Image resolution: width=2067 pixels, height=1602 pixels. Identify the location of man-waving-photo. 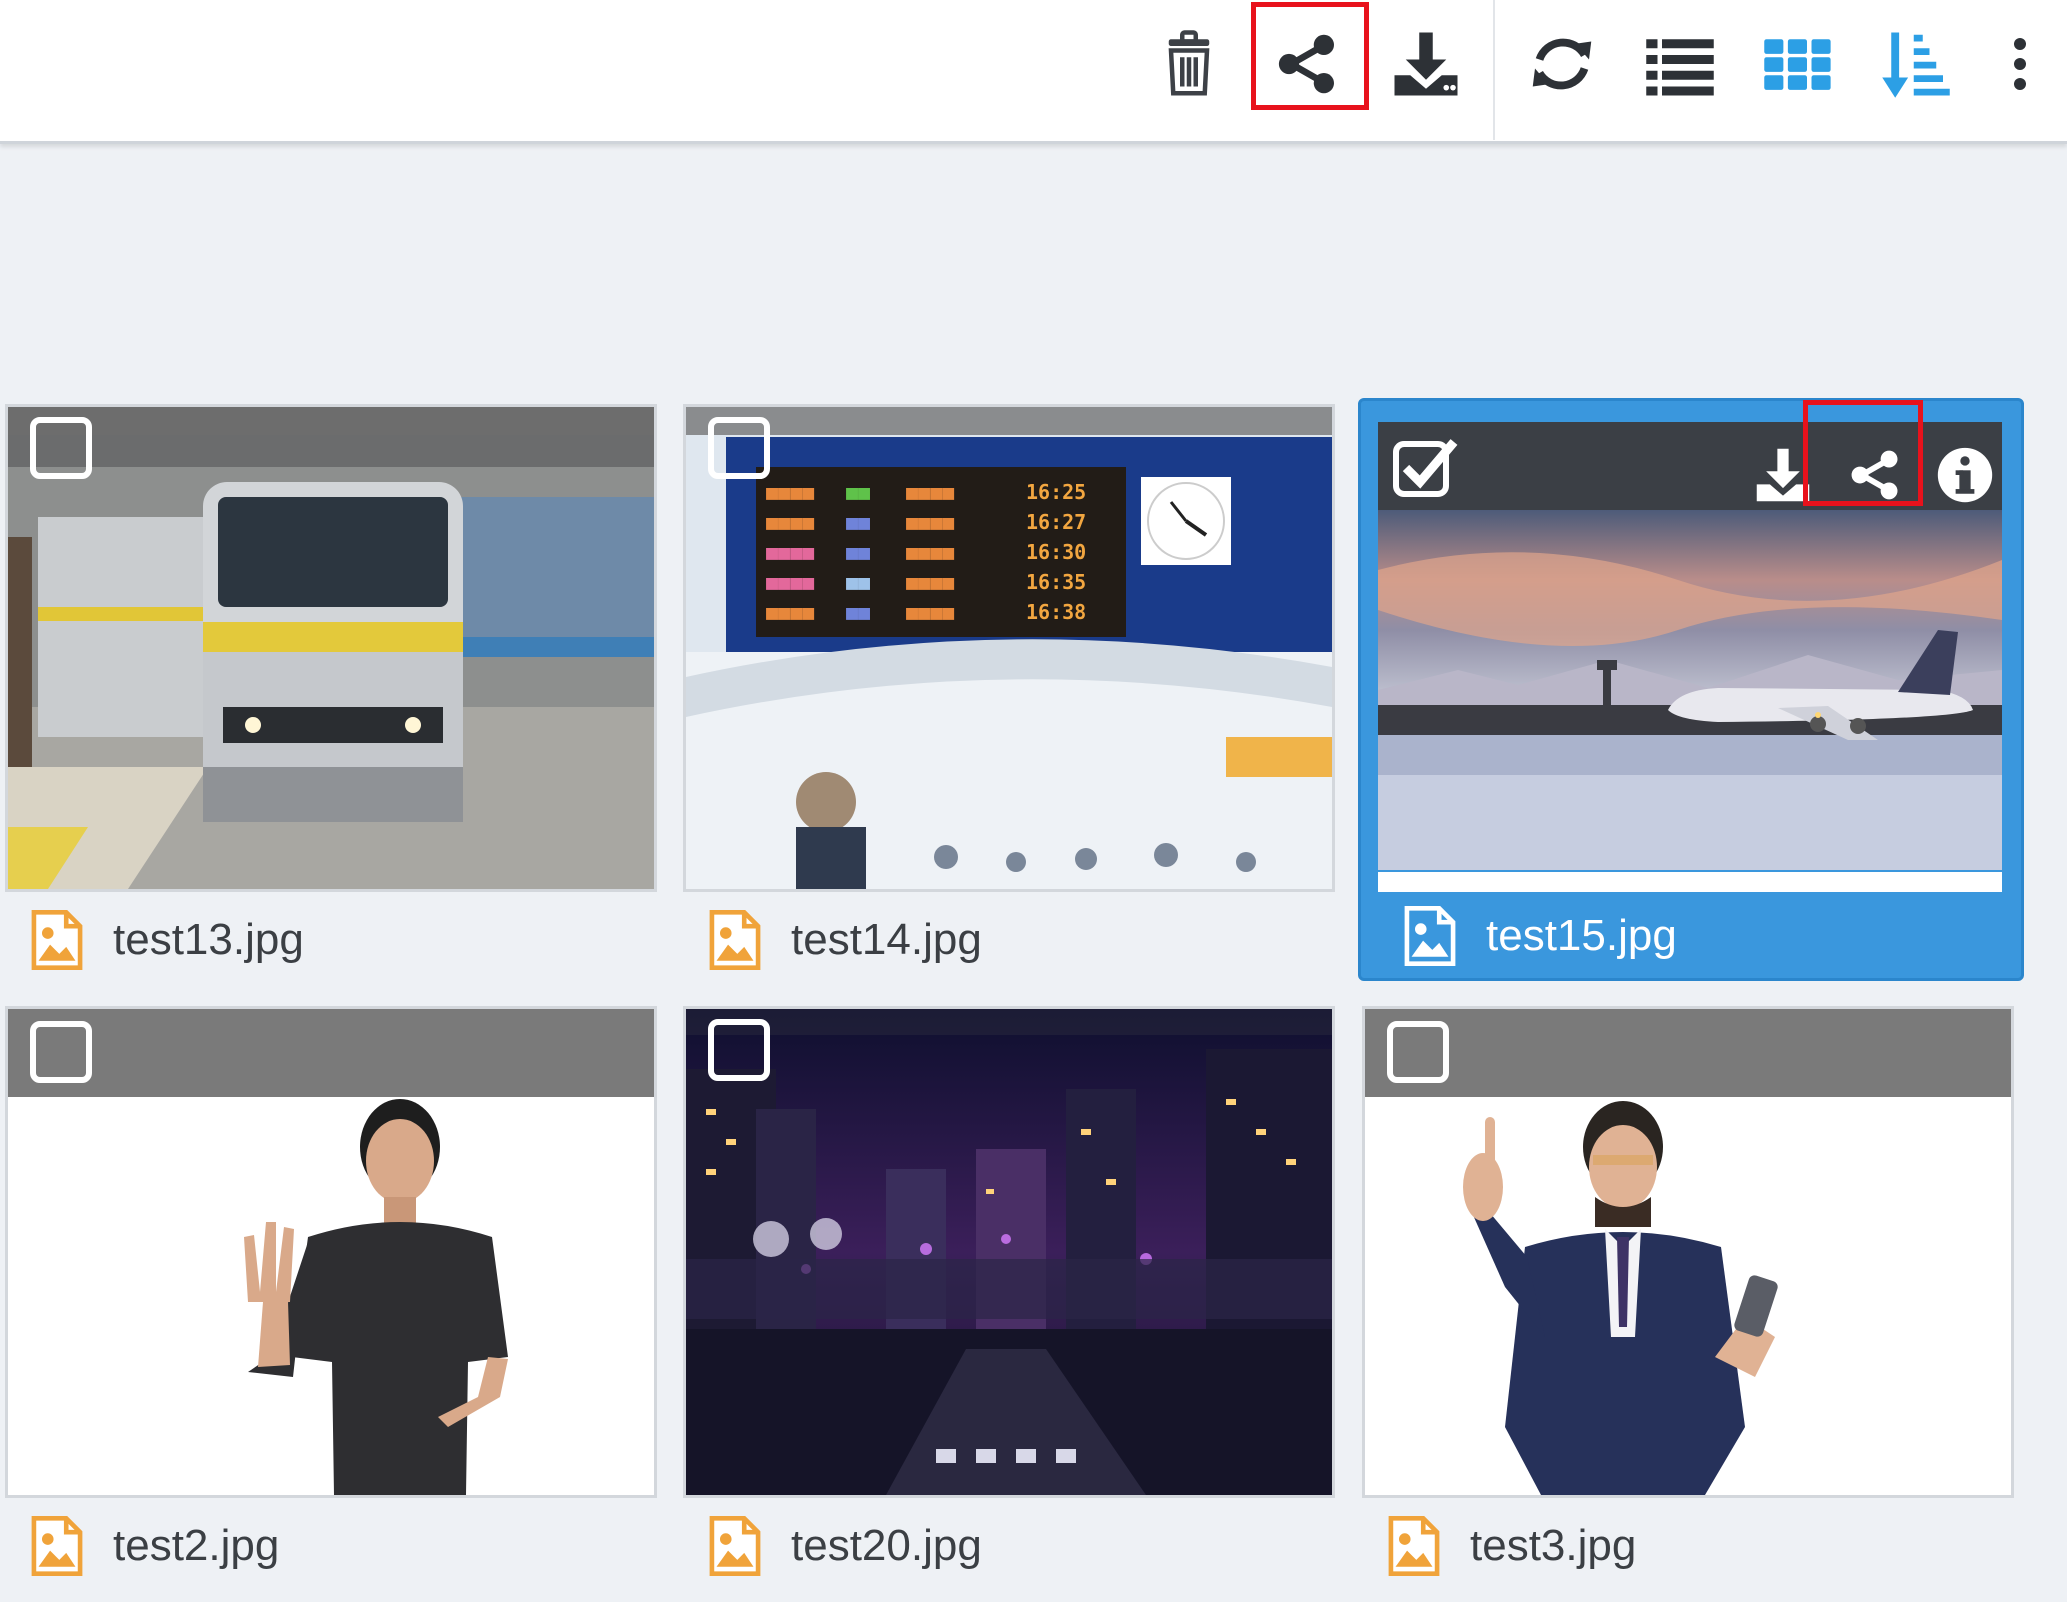
(331, 1296).